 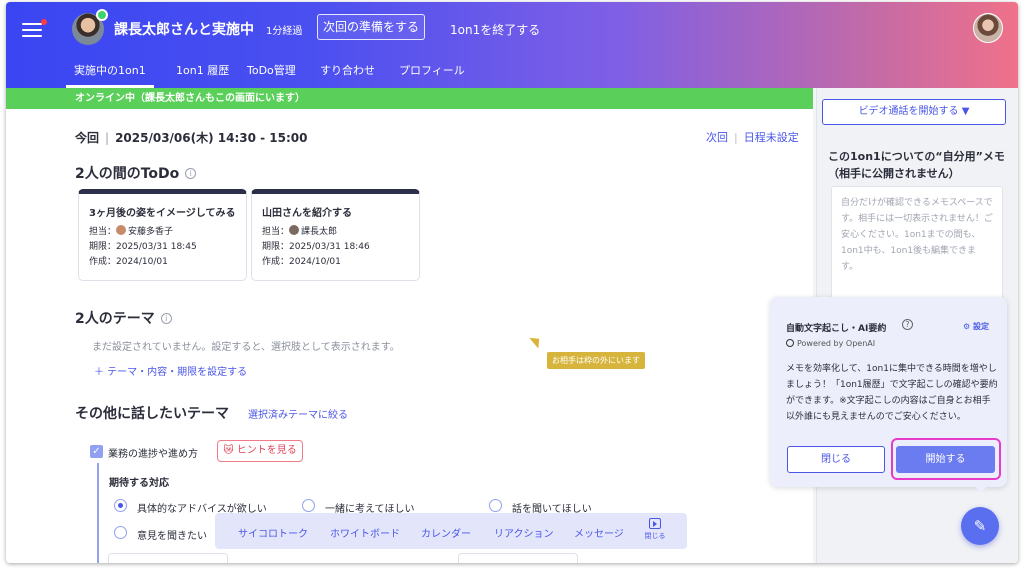 I want to click on todo-assignee: 担当： 課長太郎, so click(x=300, y=231).